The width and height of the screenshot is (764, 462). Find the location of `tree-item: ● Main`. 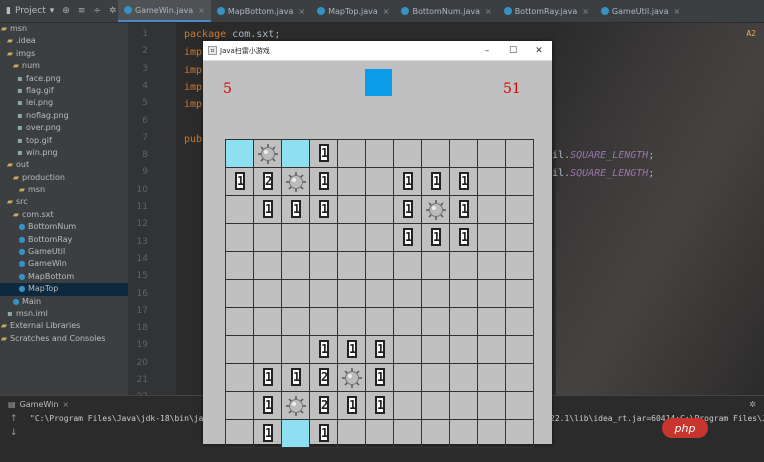

tree-item: ● Main is located at coordinates (64, 302).